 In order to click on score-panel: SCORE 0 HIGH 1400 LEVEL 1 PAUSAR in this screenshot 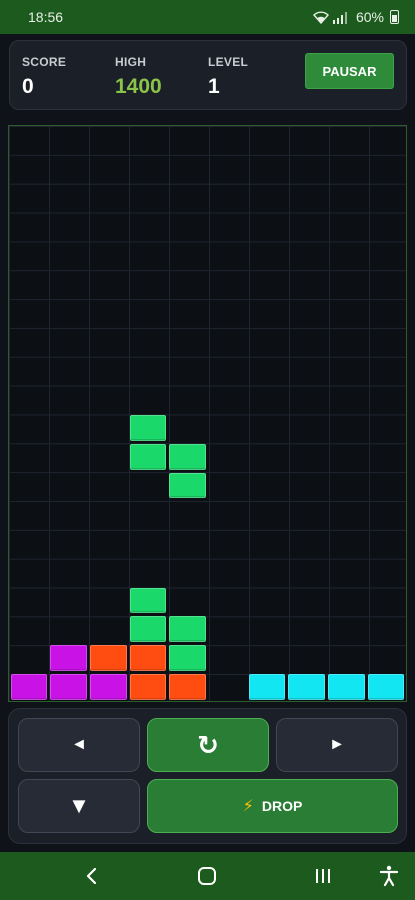, I will do `click(208, 75)`.